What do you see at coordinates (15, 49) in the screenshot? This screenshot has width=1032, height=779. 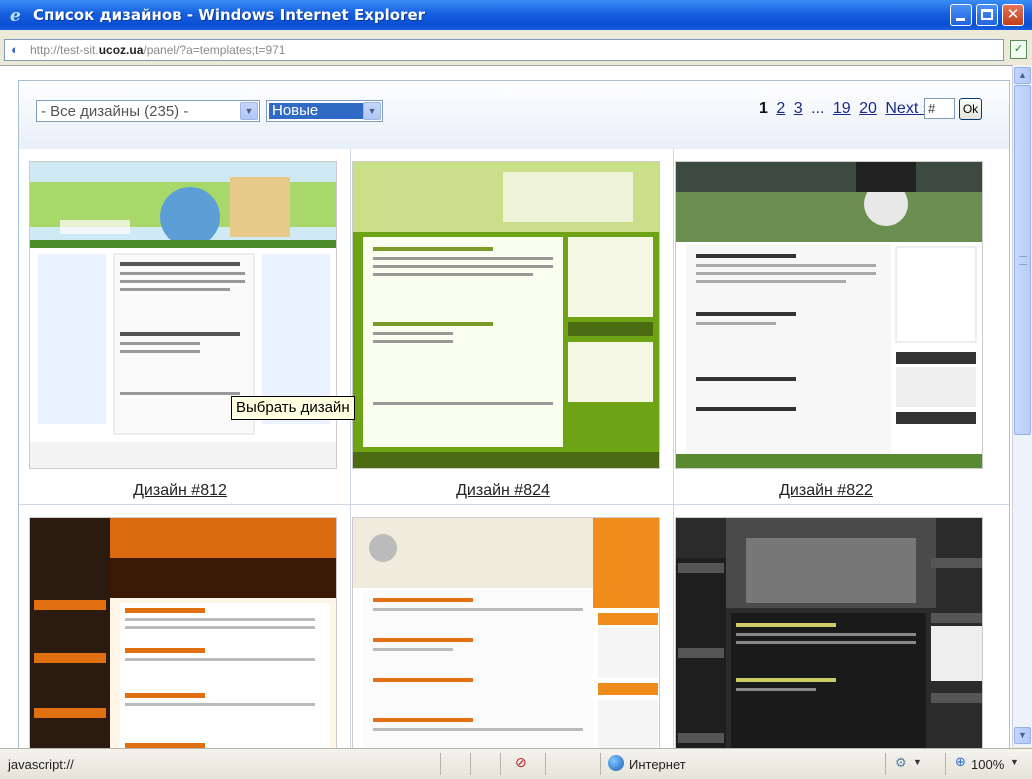 I see `page-icon: ◐` at bounding box center [15, 49].